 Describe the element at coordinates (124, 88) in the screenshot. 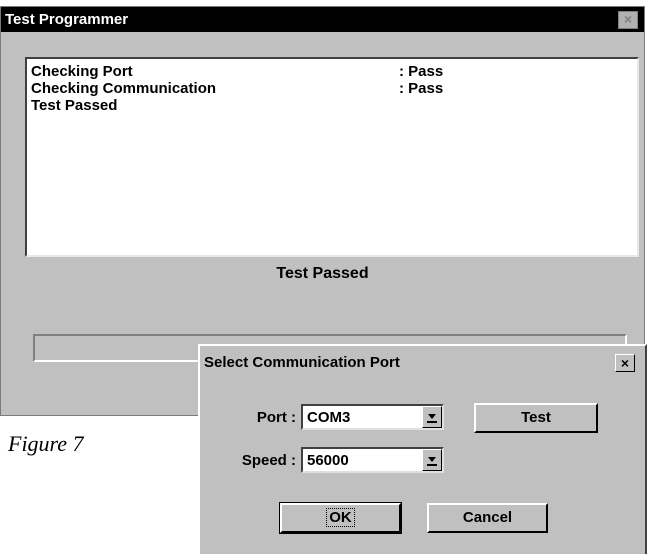

I see `log-label: Checking Communication` at that location.